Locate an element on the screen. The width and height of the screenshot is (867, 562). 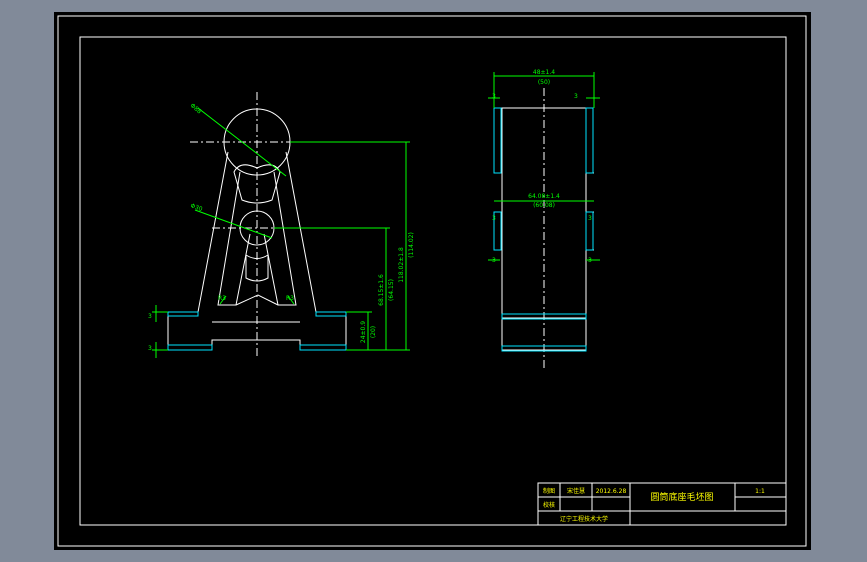
label-side-top-width: 48±1.4 is located at coordinates (544, 72).